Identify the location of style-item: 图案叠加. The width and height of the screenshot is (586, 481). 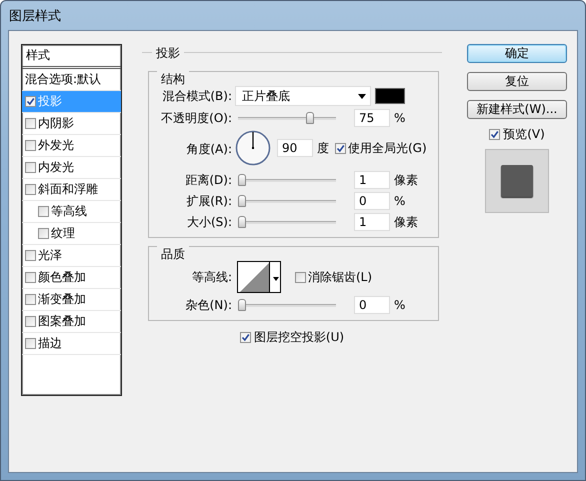
(71, 322).